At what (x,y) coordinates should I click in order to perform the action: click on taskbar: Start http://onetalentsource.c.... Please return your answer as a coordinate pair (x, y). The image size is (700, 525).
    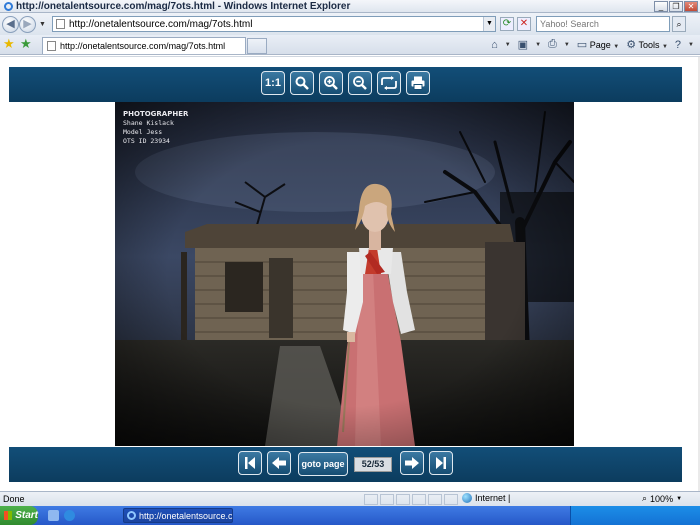
    Looking at the image, I should click on (350, 515).